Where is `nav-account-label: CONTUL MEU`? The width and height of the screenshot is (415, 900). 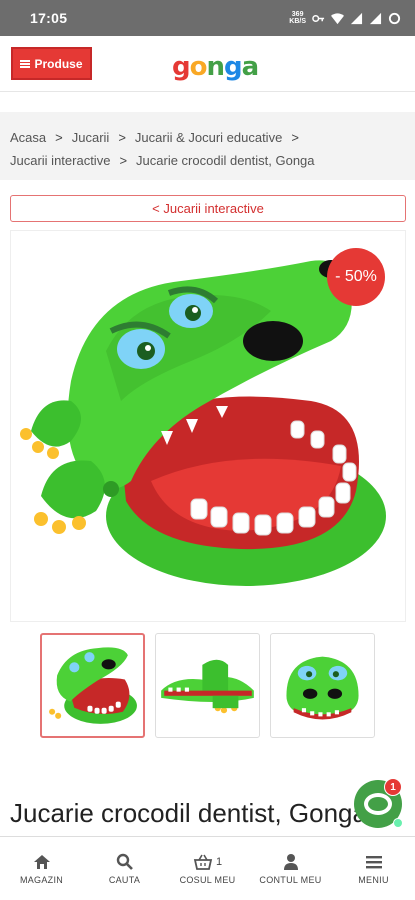
nav-account-label: CONTUL MEU is located at coordinates (290, 879).